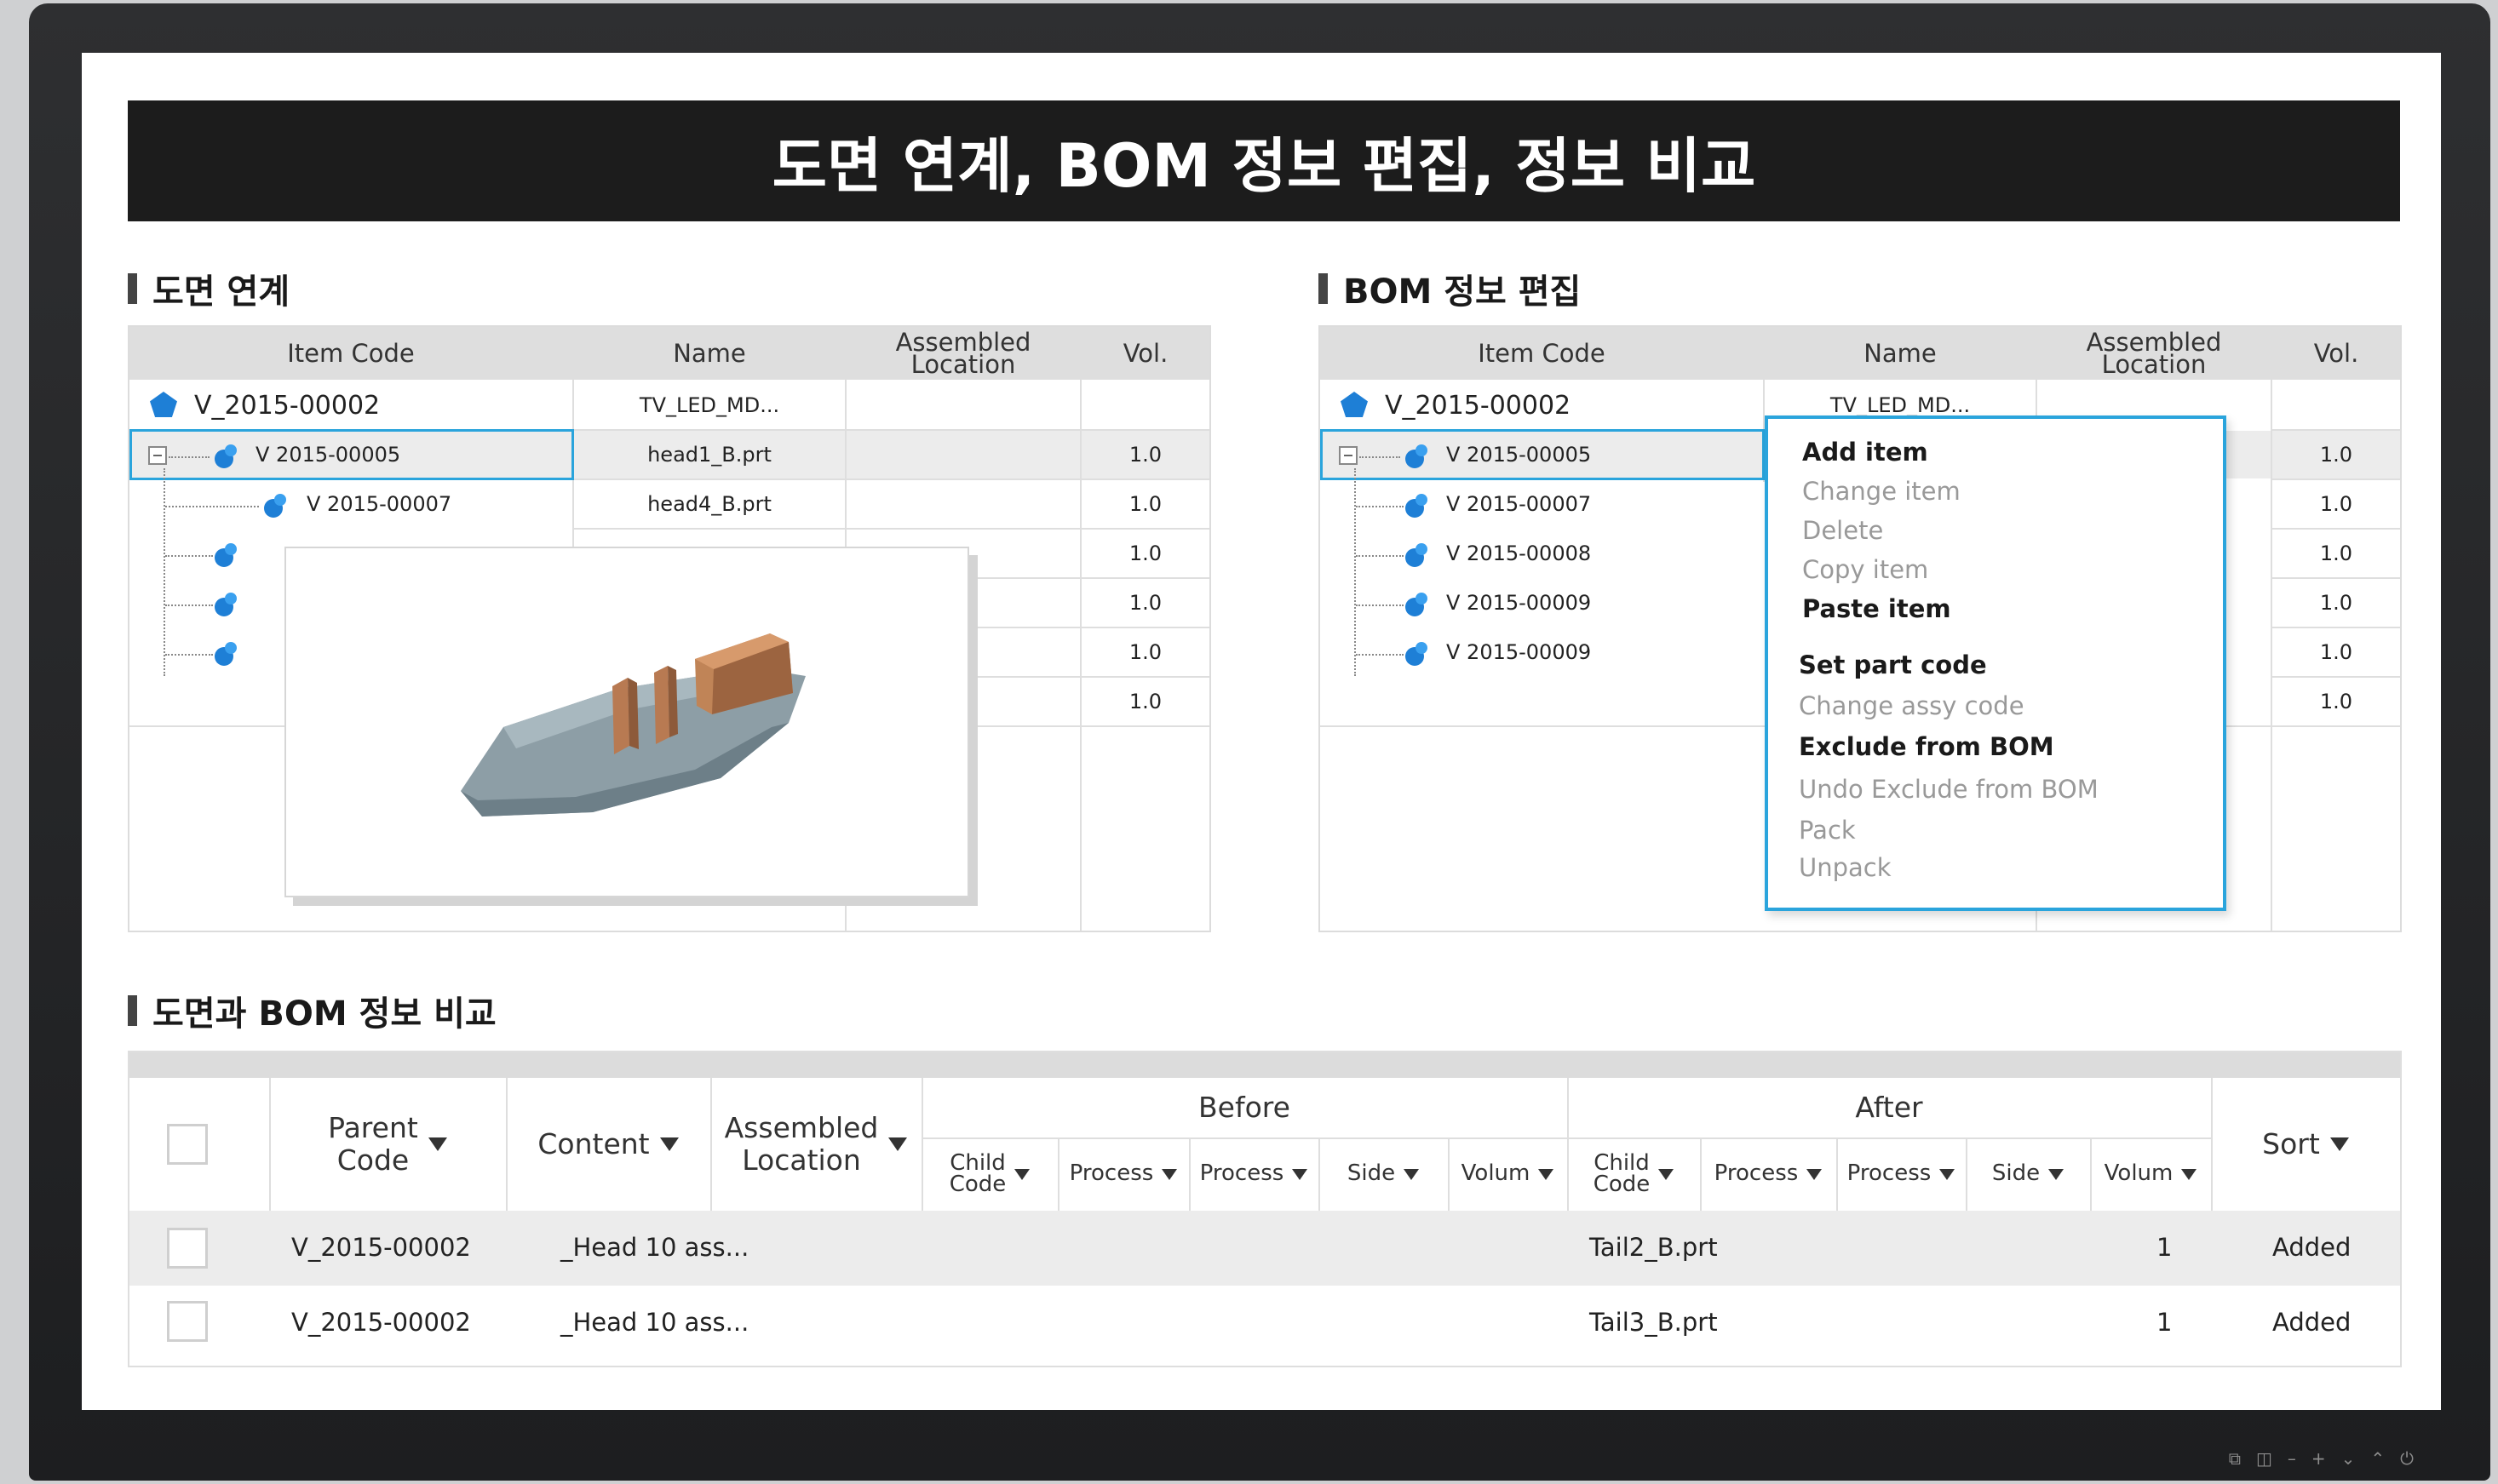 The height and width of the screenshot is (1484, 2498). I want to click on menu-item-delete: Delete, so click(1842, 530).